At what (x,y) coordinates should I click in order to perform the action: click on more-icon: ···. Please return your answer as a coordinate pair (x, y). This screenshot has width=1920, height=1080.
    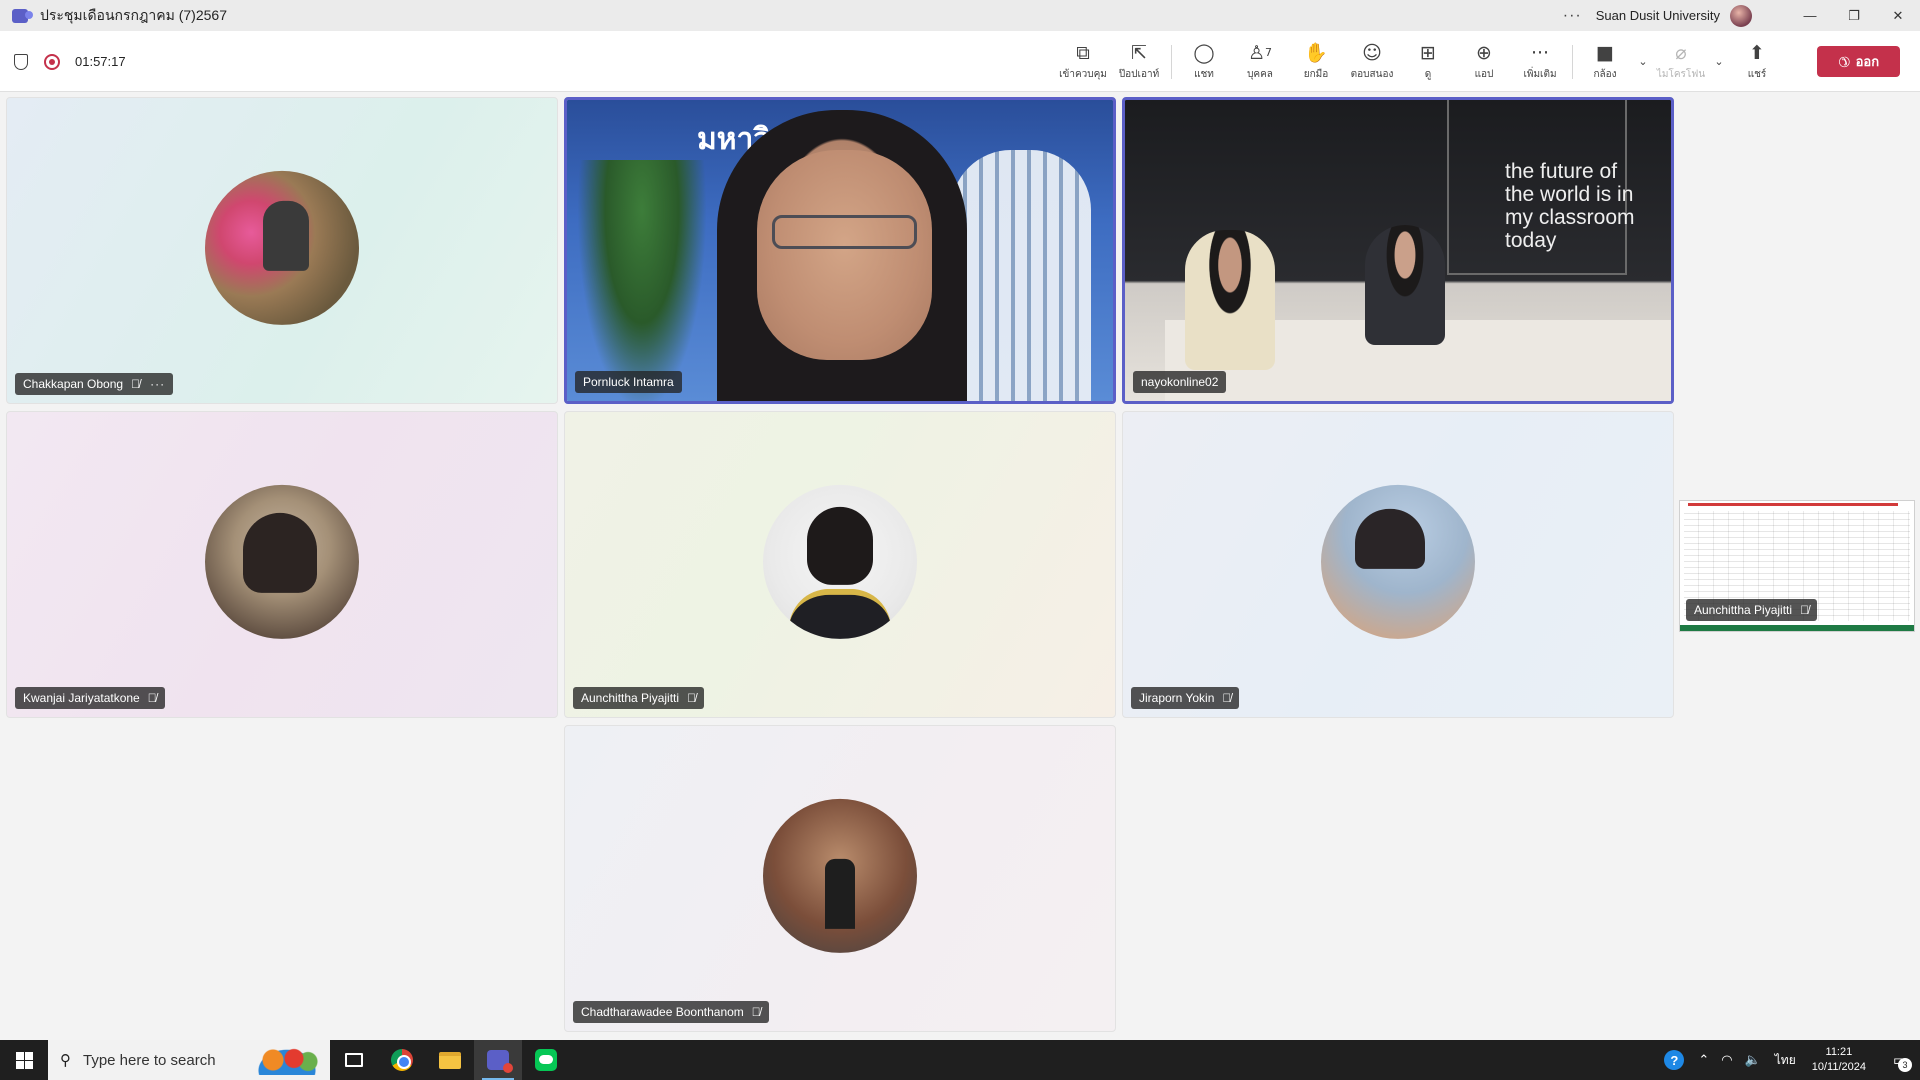
    Looking at the image, I should click on (1540, 53).